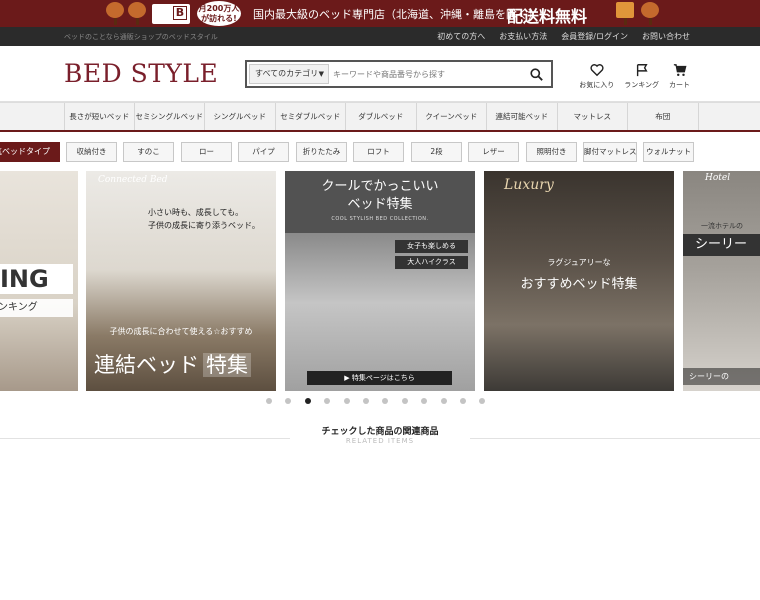 Image resolution: width=760 pixels, height=600 pixels. I want to click on nav-item-double: ダブルベッド, so click(381, 116).